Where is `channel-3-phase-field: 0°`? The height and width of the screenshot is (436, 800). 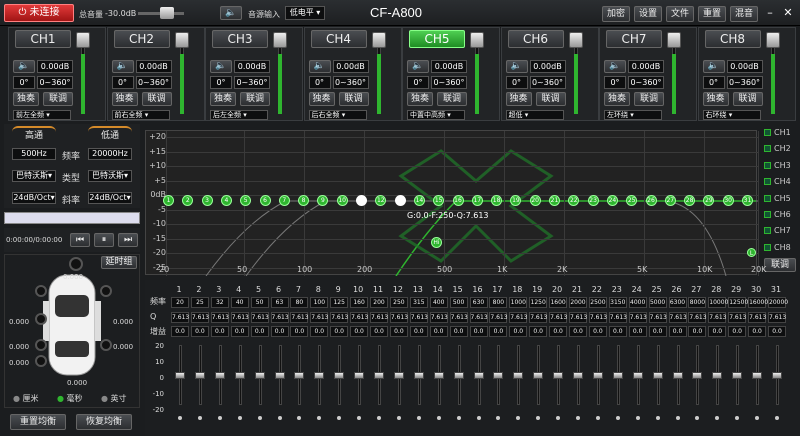 channel-3-phase-field: 0° is located at coordinates (221, 82).